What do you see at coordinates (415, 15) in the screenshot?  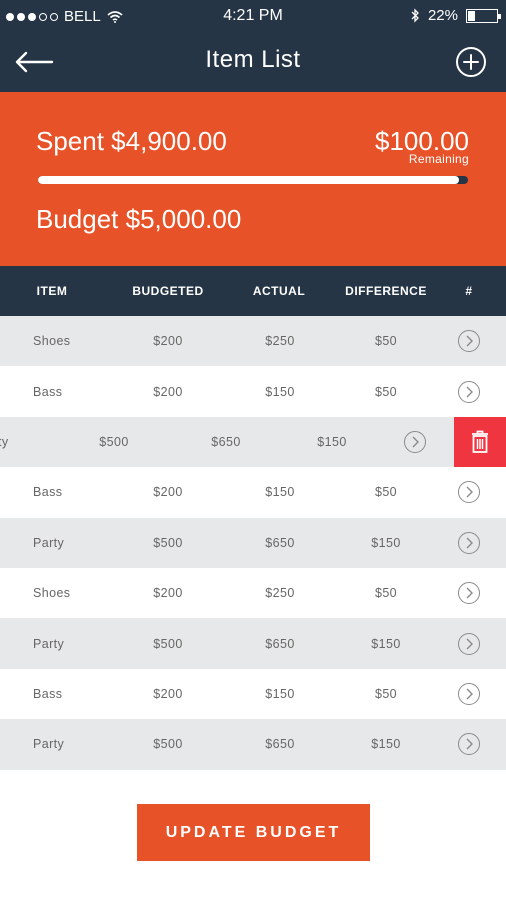 I see `bluetooth-icon` at bounding box center [415, 15].